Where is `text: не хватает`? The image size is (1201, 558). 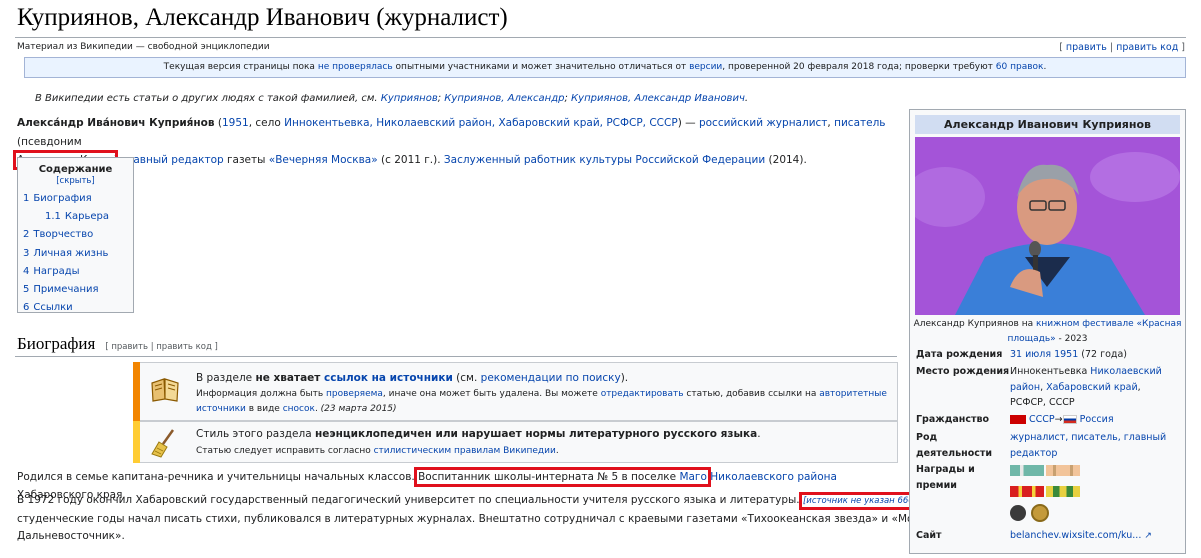 text: не хватает is located at coordinates (290, 378).